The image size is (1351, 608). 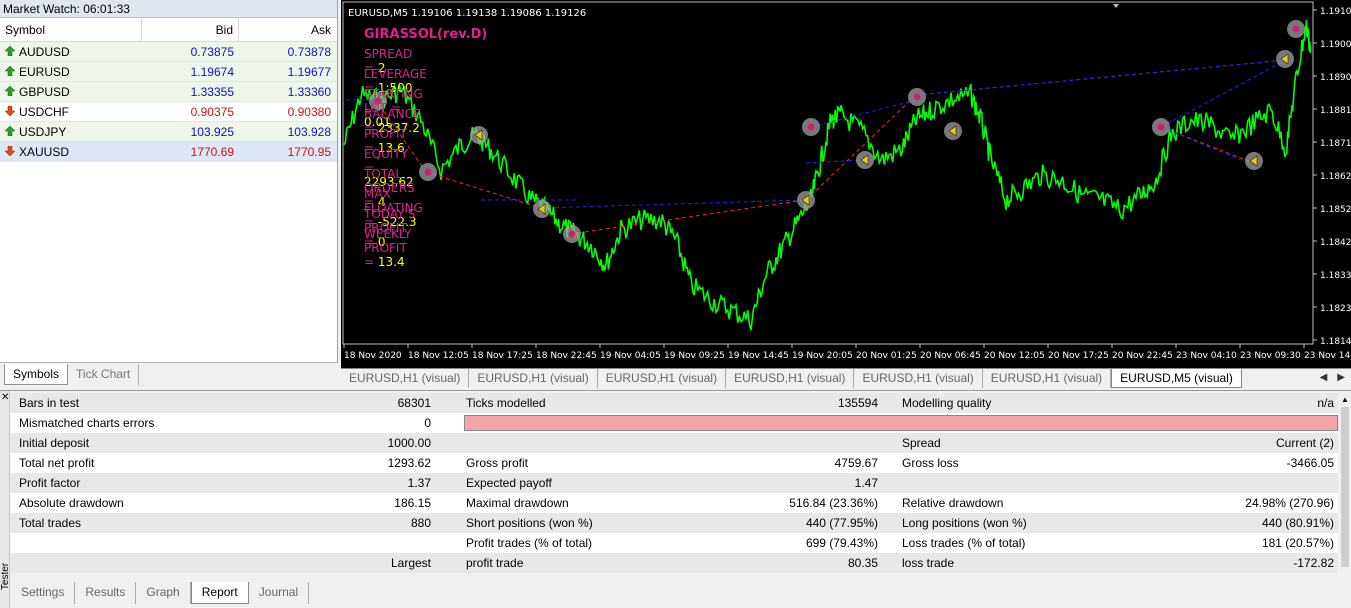 I want to click on market-watch-row: EURUSD 1.19674 1.19677, so click(x=168, y=72).